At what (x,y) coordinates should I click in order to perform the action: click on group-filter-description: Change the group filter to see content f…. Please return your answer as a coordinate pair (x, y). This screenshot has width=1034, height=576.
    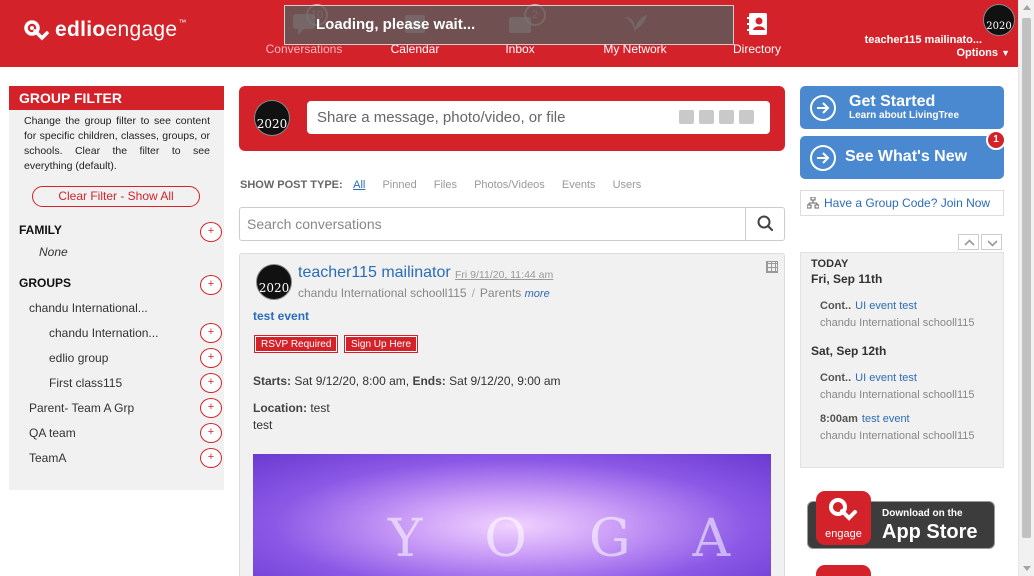
    Looking at the image, I should click on (117, 143).